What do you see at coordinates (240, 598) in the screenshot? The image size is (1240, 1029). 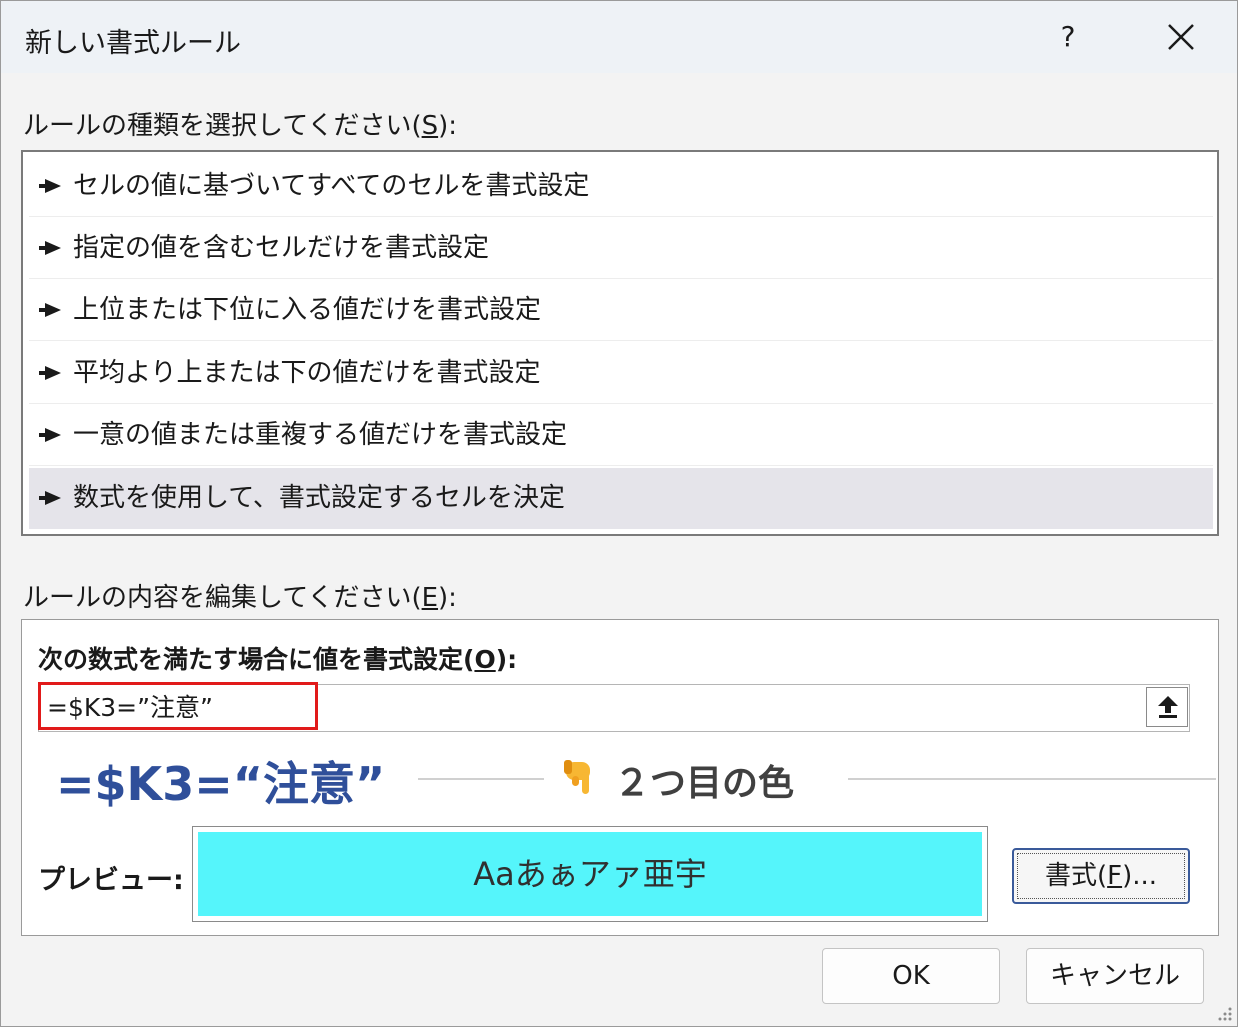 I see `rule-edit-label: ルールの内容を編集してください(E):` at bounding box center [240, 598].